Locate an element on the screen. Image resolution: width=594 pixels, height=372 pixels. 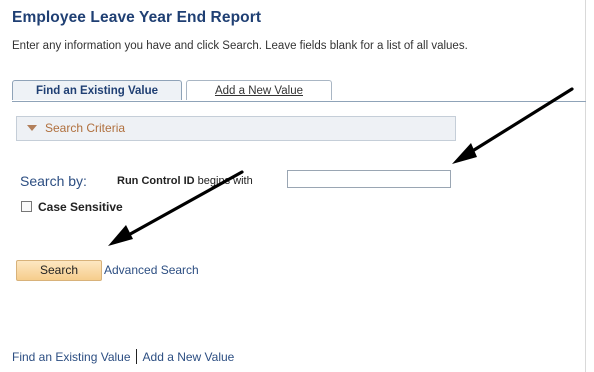
search-criteria-label: Search Criteria is located at coordinates (85, 128).